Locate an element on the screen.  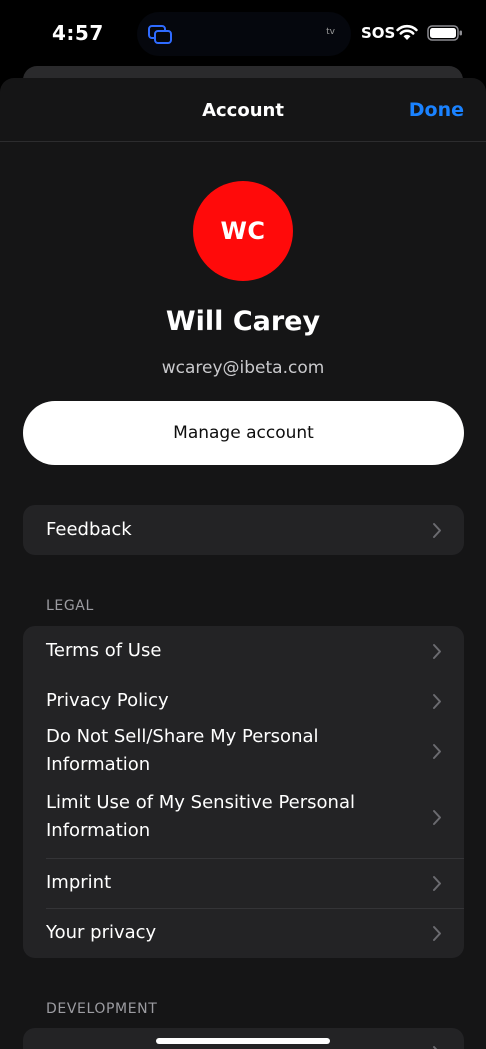
feedback-label: Feedback is located at coordinates (89, 529).